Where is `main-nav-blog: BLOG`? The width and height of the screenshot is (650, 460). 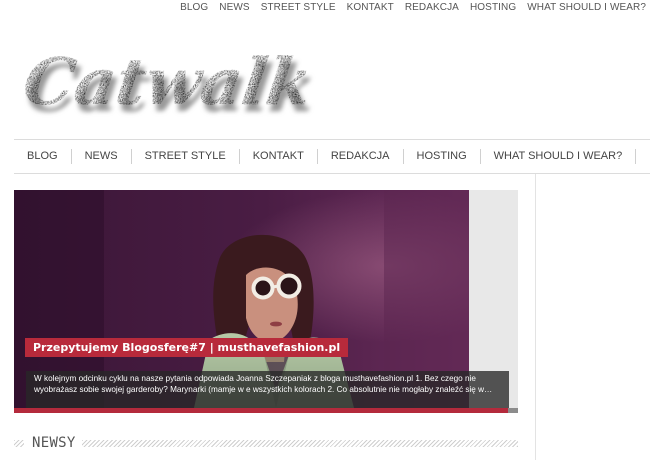 main-nav-blog: BLOG is located at coordinates (43, 156).